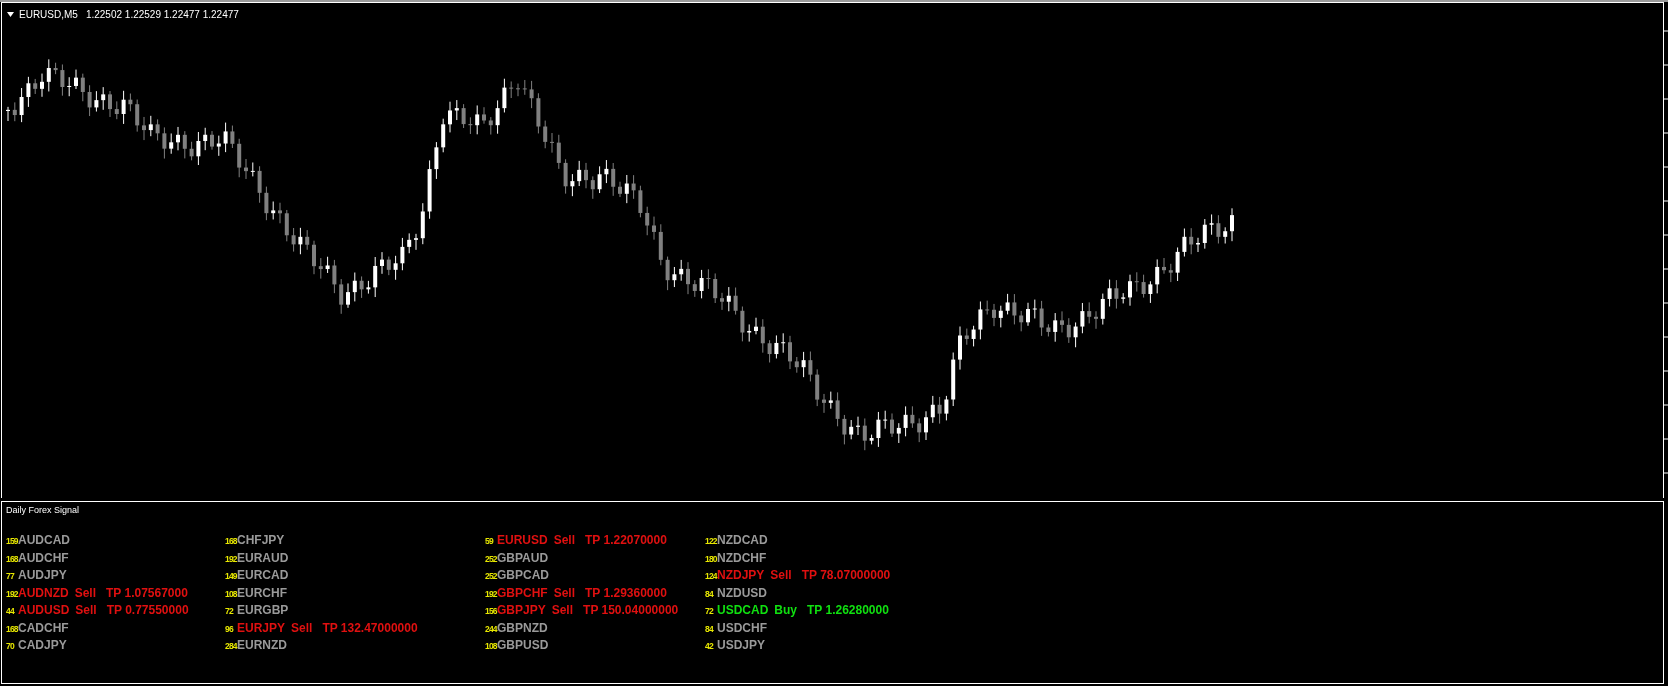  Describe the element at coordinates (43, 509) in the screenshot. I see `indicator-title: Daily Forex Signal` at that location.